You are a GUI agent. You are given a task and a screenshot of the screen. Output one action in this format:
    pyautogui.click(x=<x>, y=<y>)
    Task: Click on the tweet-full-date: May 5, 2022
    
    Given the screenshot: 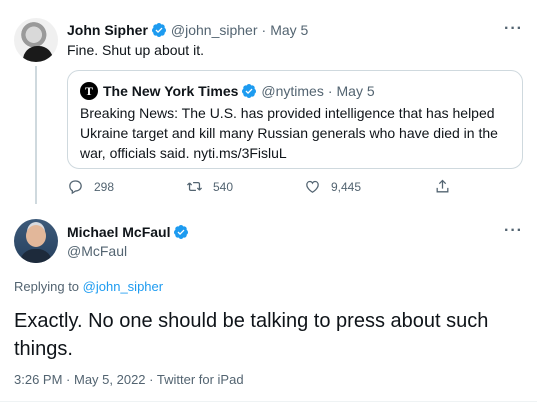 What is the action you would take?
    pyautogui.click(x=110, y=379)
    